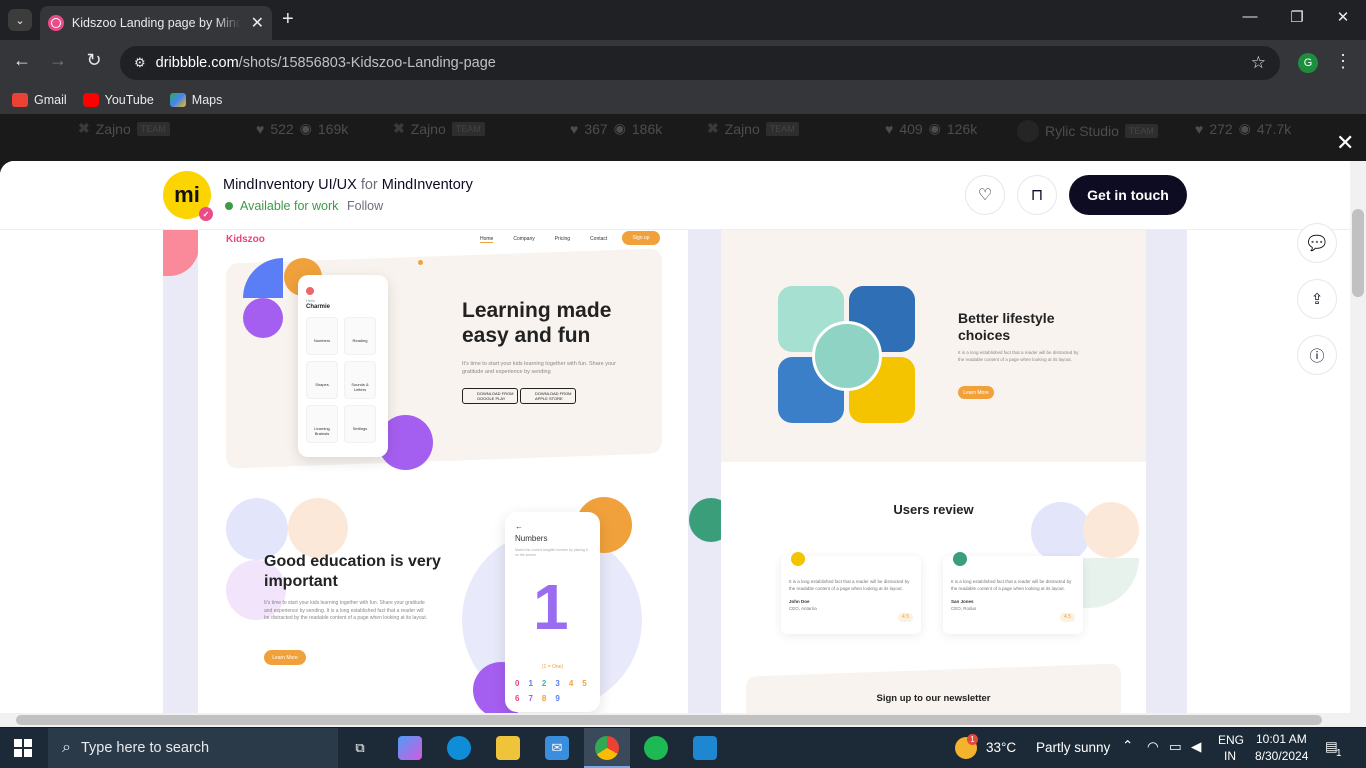  I want to click on lifestyle-title: Better lifestyle choices, so click(1006, 326).